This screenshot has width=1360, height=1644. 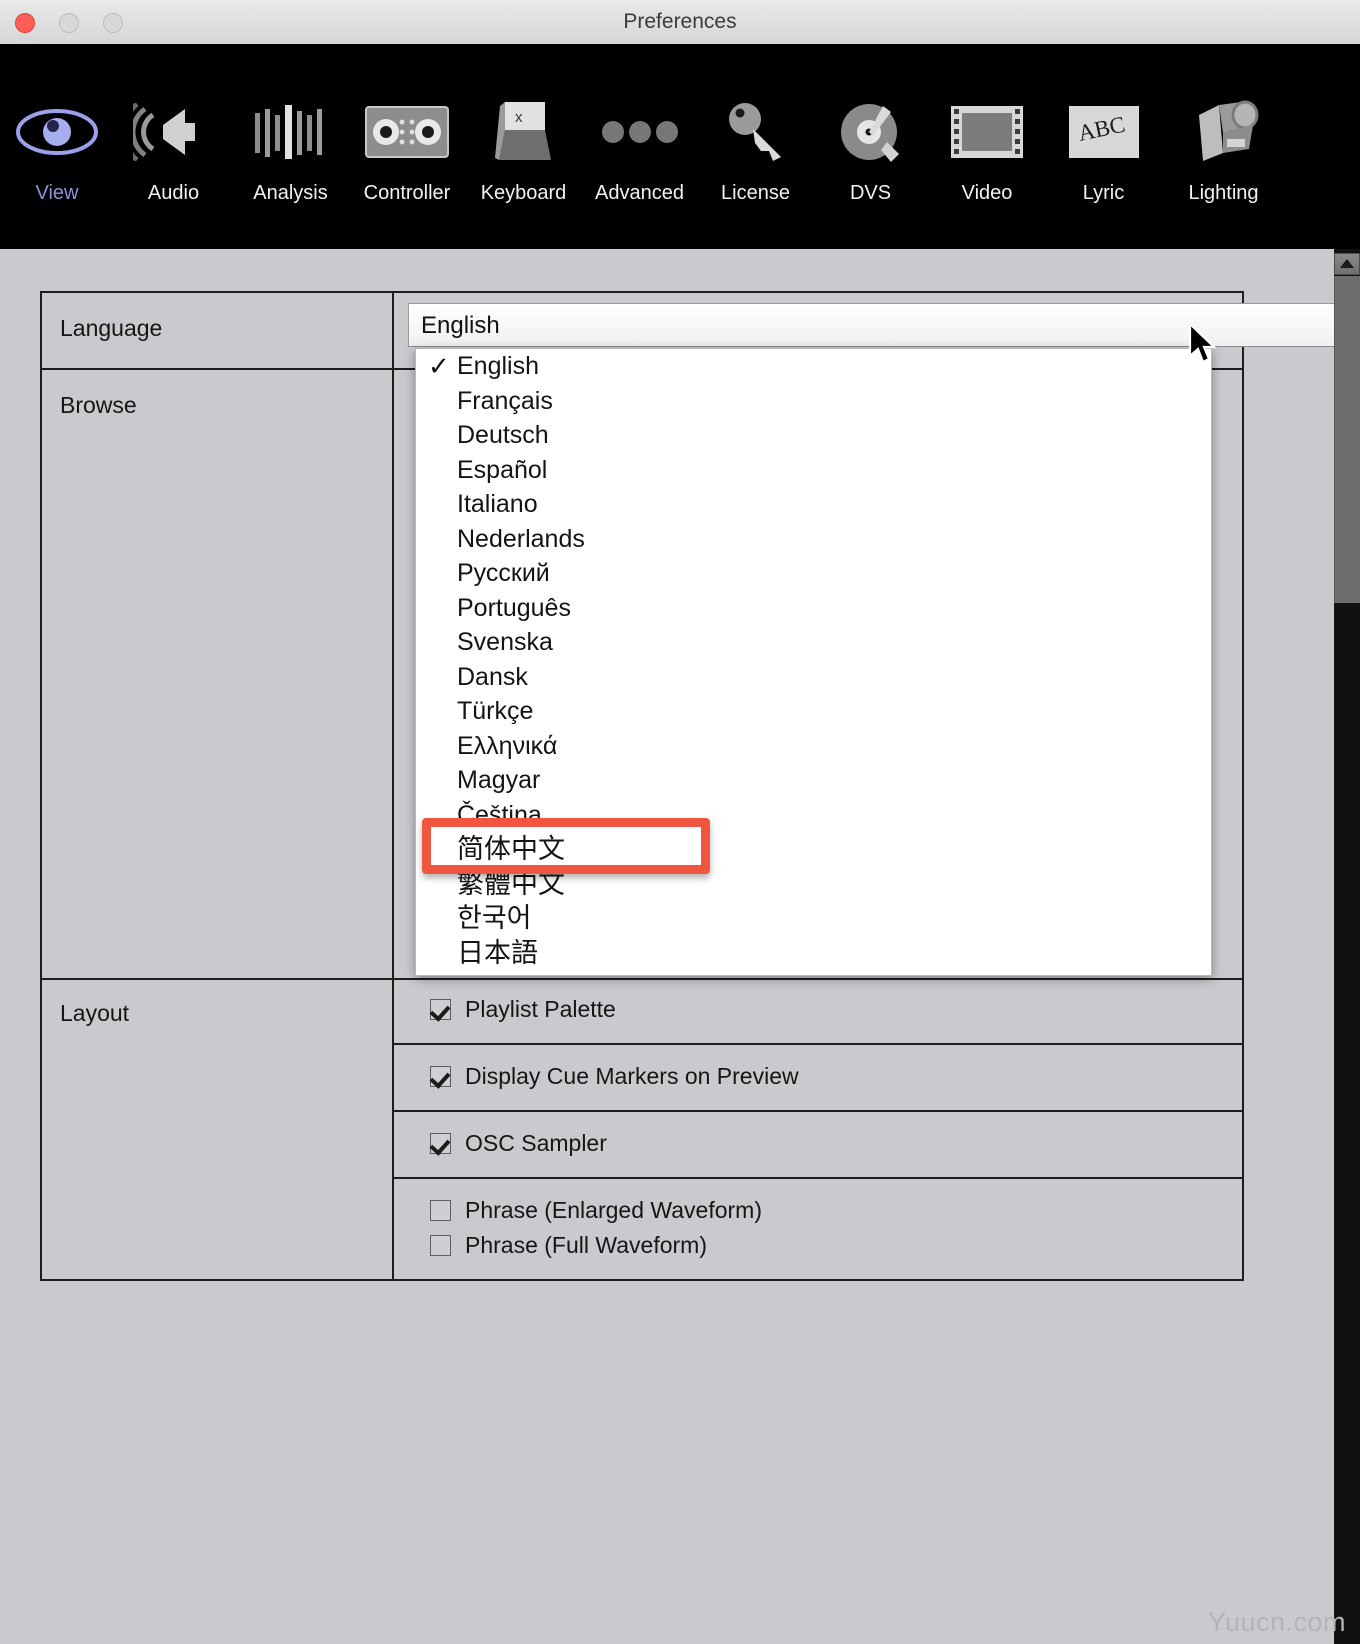 I want to click on triangle-up-icon, so click(x=1347, y=264).